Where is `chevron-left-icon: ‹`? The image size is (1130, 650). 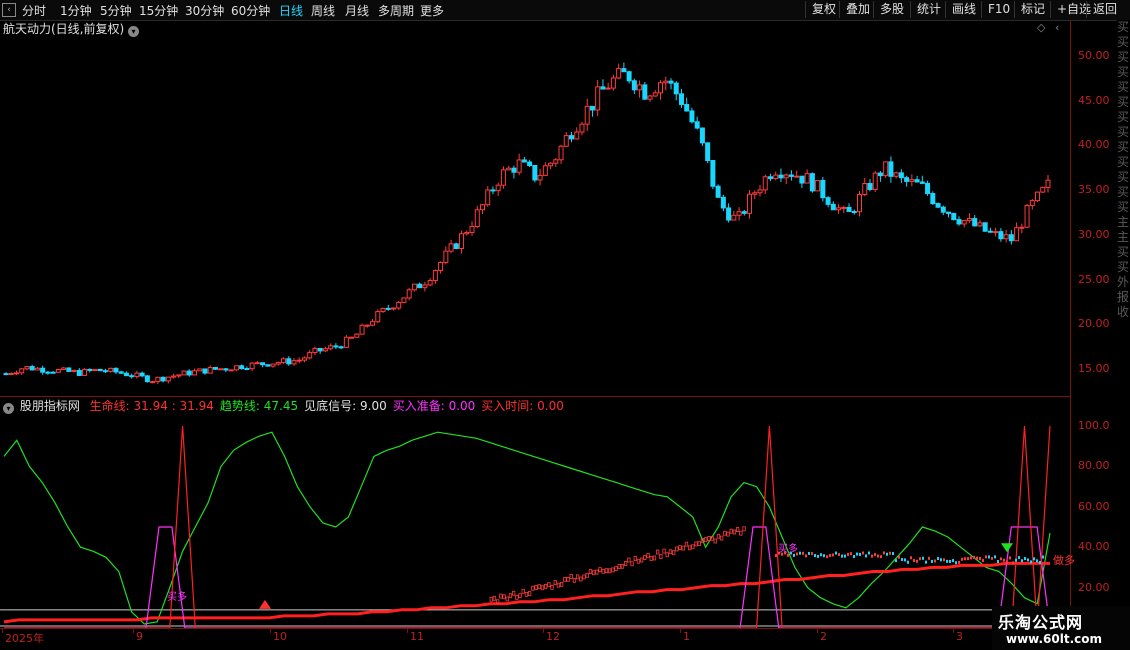 chevron-left-icon: ‹ is located at coordinates (1057, 27).